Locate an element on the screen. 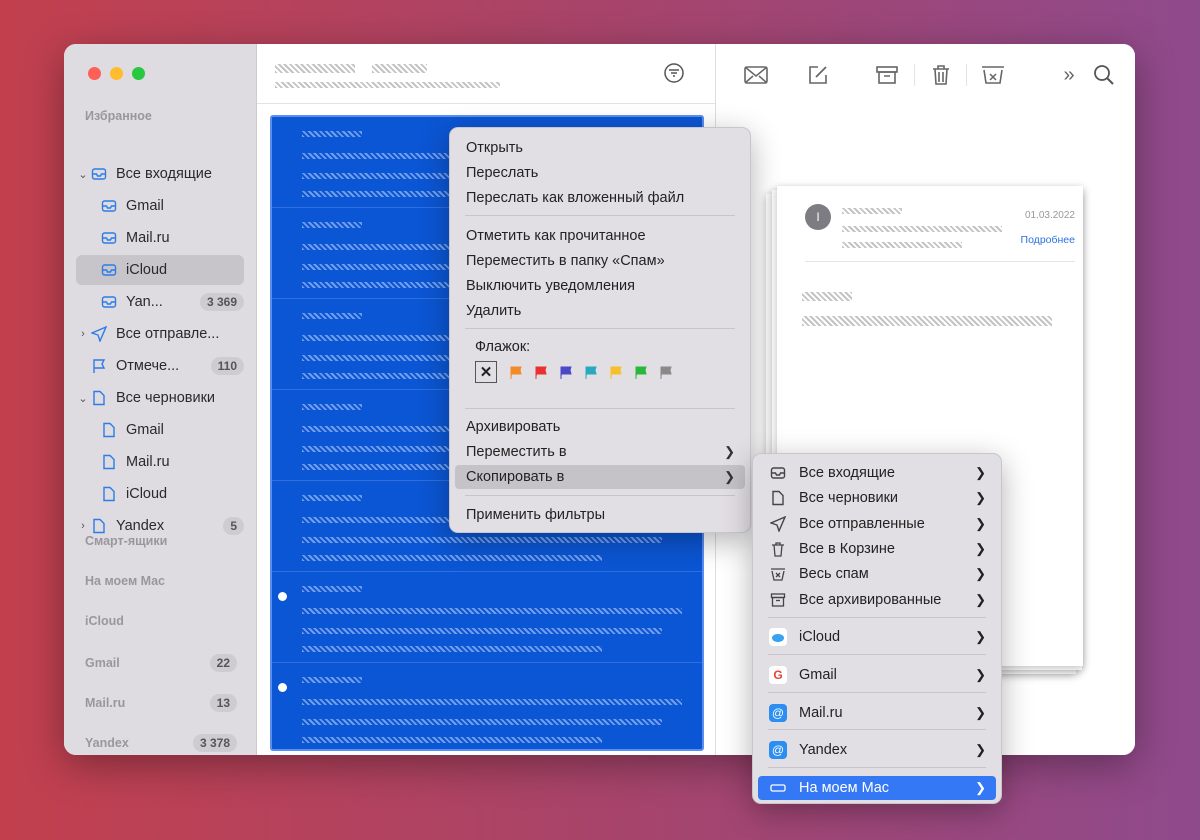  flag-label: Флажок: is located at coordinates (503, 347).